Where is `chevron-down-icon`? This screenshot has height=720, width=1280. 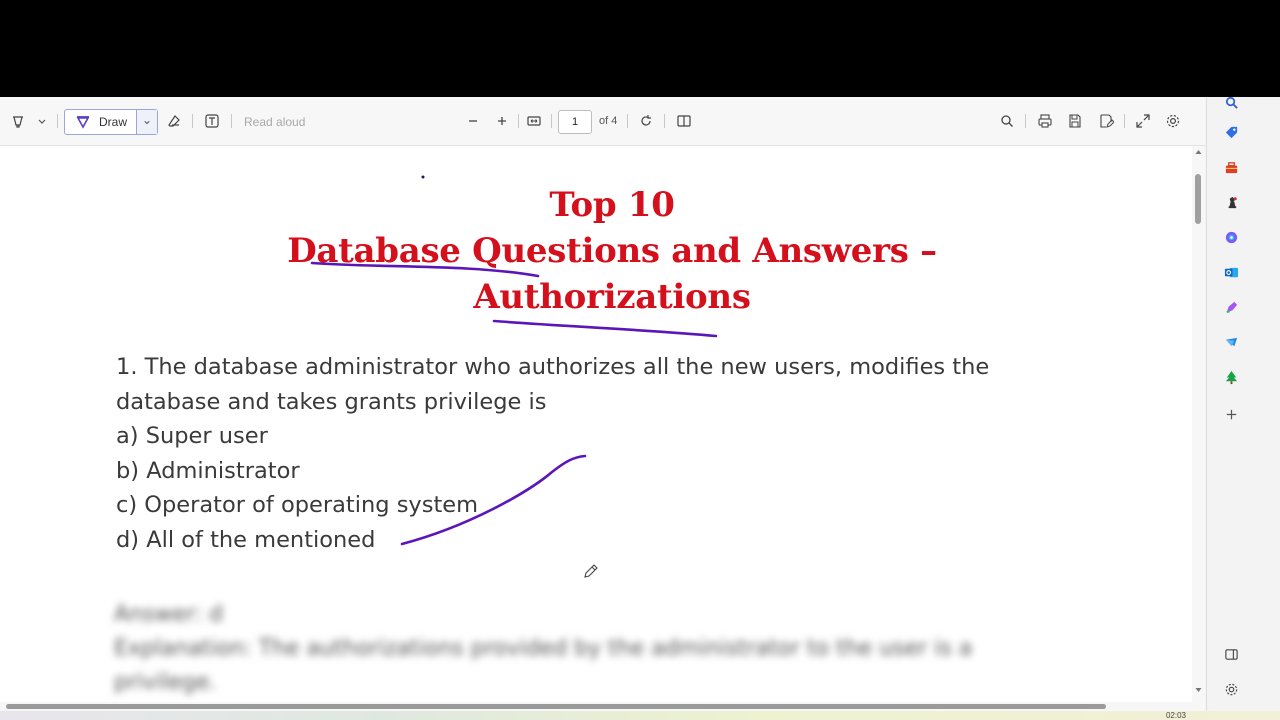
chevron-down-icon is located at coordinates (42, 121).